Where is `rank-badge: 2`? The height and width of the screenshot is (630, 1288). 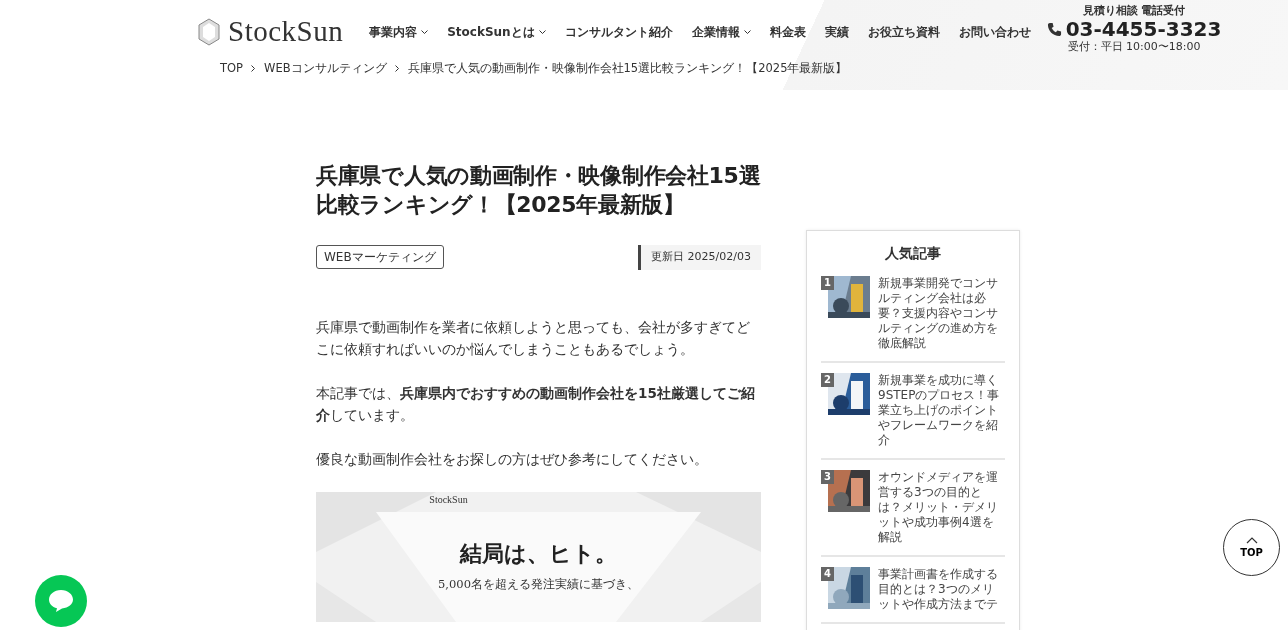
rank-badge: 2 is located at coordinates (827, 380).